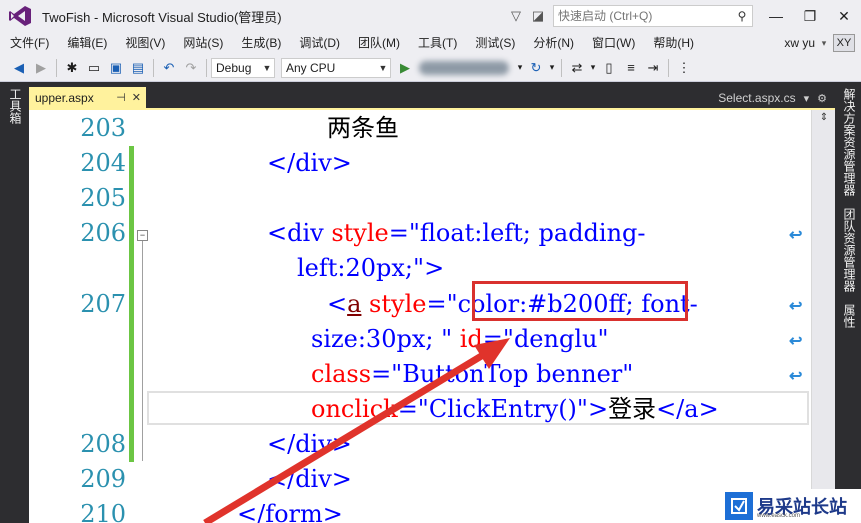 The height and width of the screenshot is (523, 861). What do you see at coordinates (311, 67) in the screenshot?
I see `platform-value: Any CPU` at bounding box center [311, 67].